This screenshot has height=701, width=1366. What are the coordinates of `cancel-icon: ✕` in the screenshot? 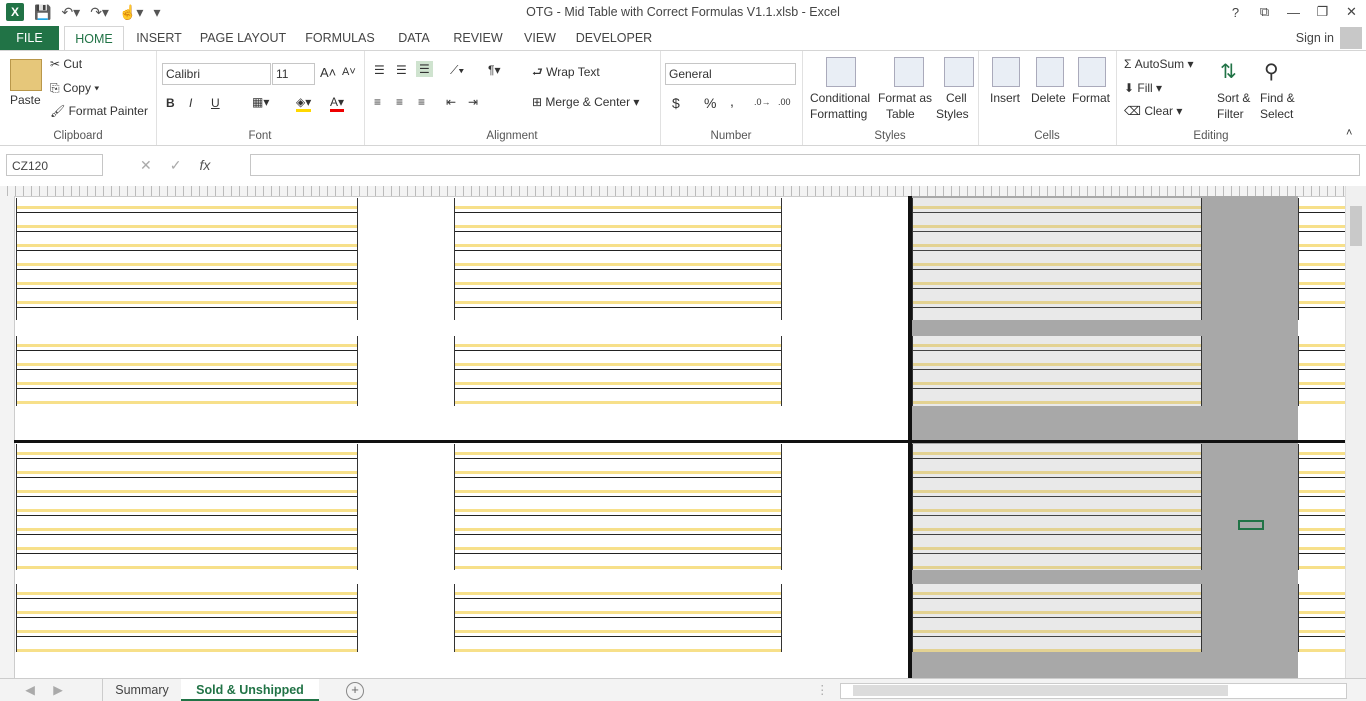 It's located at (146, 165).